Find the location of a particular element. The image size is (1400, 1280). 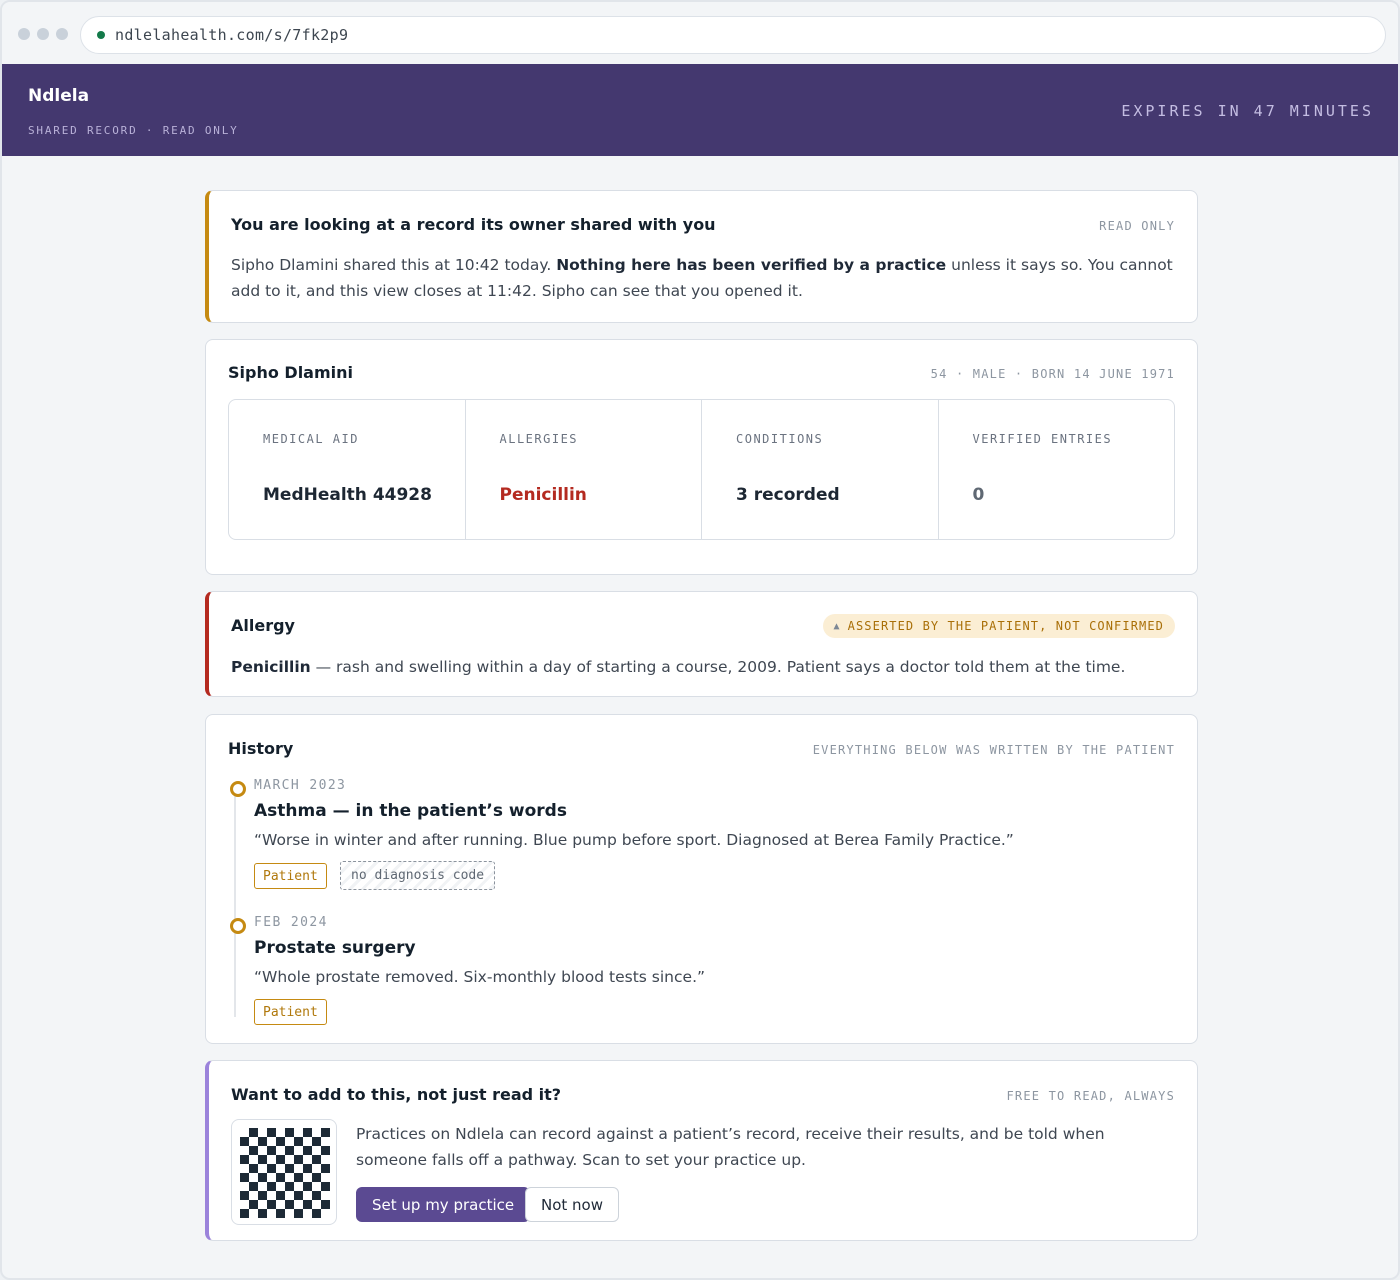

stat-value: MedHealth 44928 is located at coordinates (347, 495).